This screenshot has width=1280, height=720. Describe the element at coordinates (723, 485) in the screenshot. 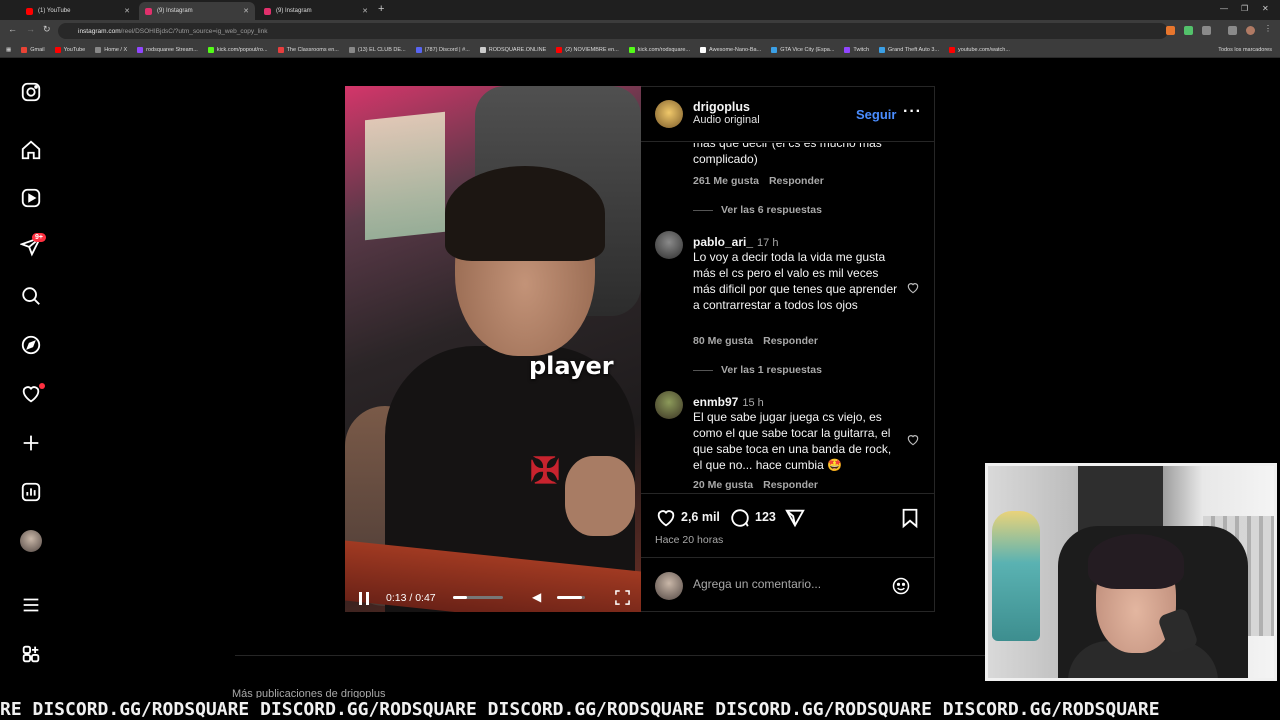

I see `comment-likes: 20 Me gusta` at that location.